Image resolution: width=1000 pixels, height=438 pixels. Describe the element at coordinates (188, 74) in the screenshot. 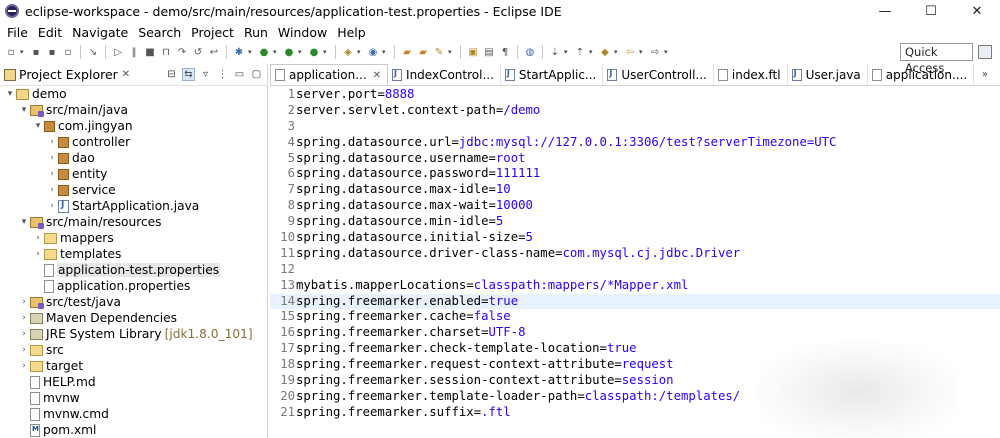

I see `link-with-editor-icon: ⇆` at that location.